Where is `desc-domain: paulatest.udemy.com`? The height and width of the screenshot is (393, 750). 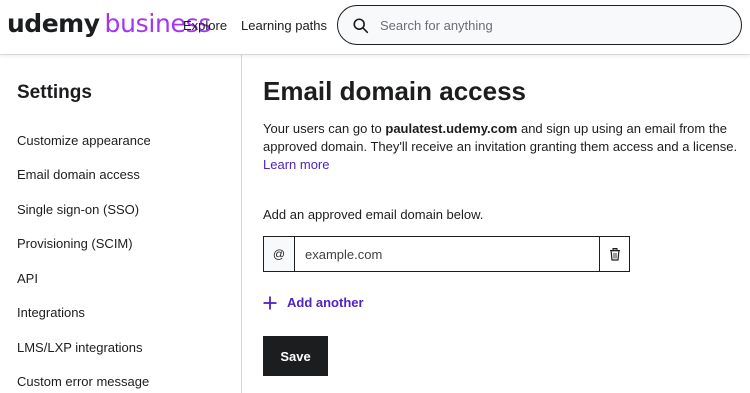 desc-domain: paulatest.udemy.com is located at coordinates (451, 128).